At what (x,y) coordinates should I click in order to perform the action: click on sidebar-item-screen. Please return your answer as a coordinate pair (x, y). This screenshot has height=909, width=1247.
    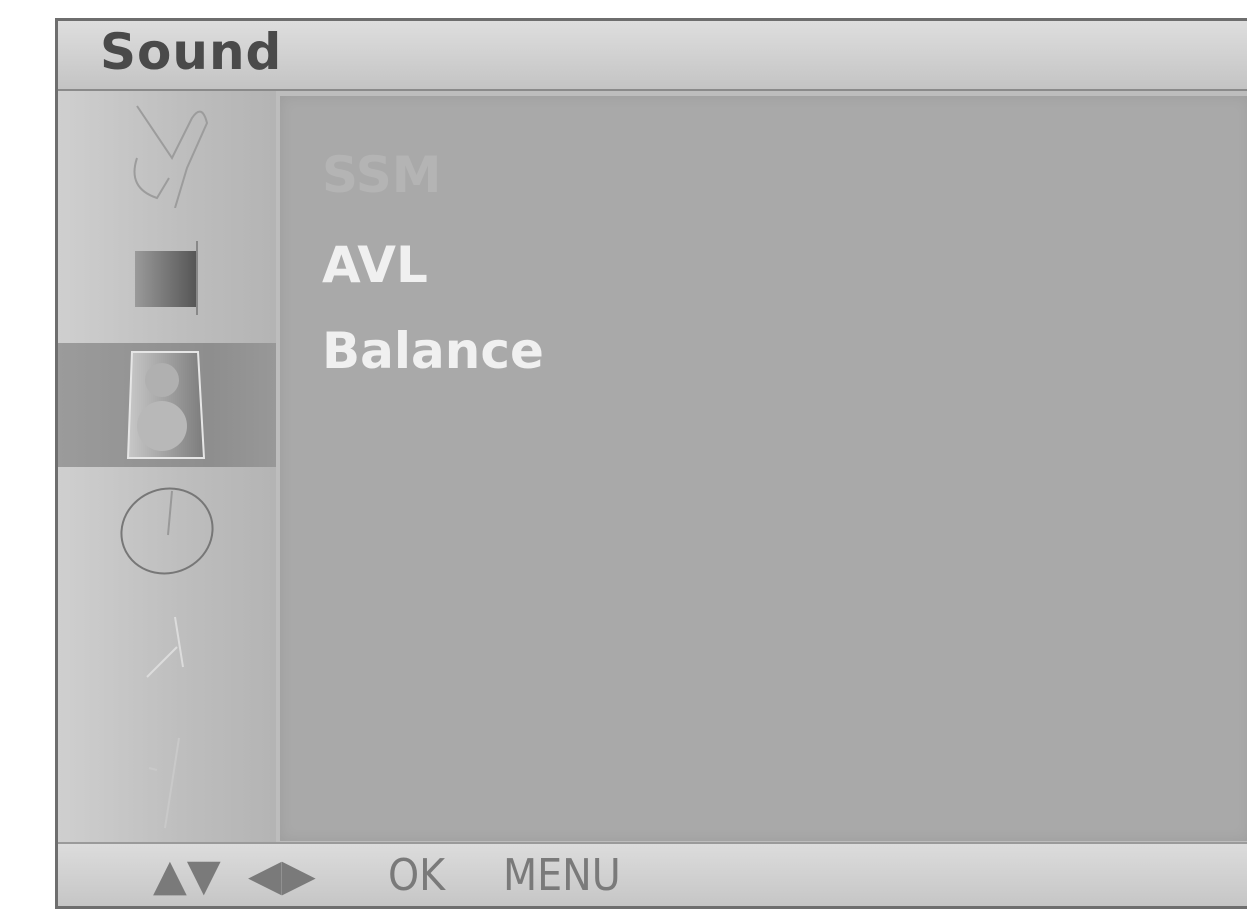
    Looking at the image, I should click on (167, 783).